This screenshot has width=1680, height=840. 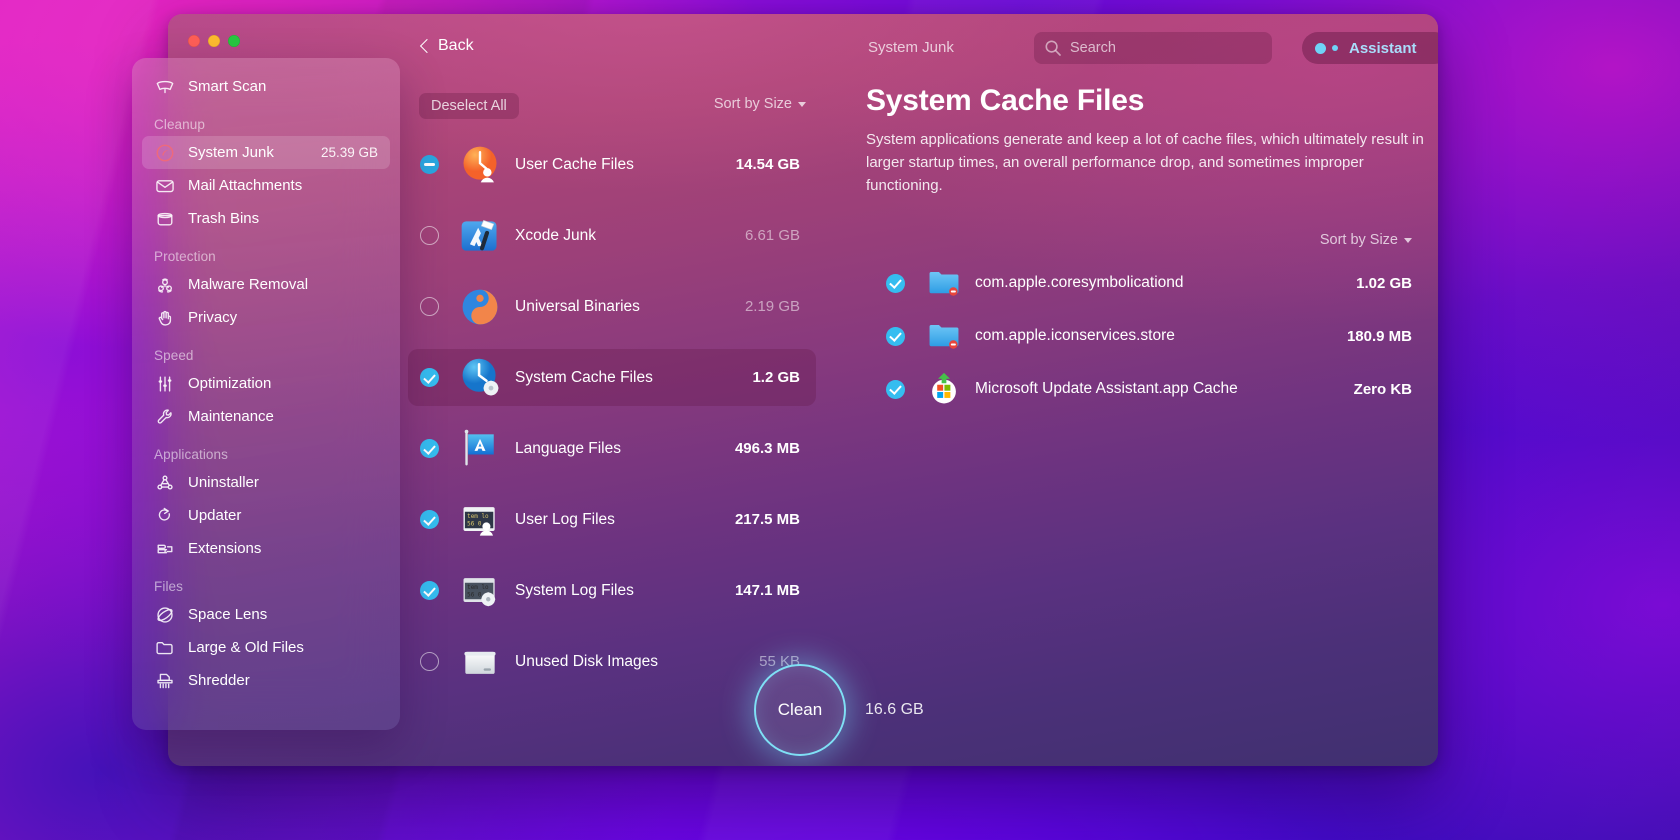 I want to click on detail-row-name: com.apple.iconservices.store, so click(x=1075, y=335).